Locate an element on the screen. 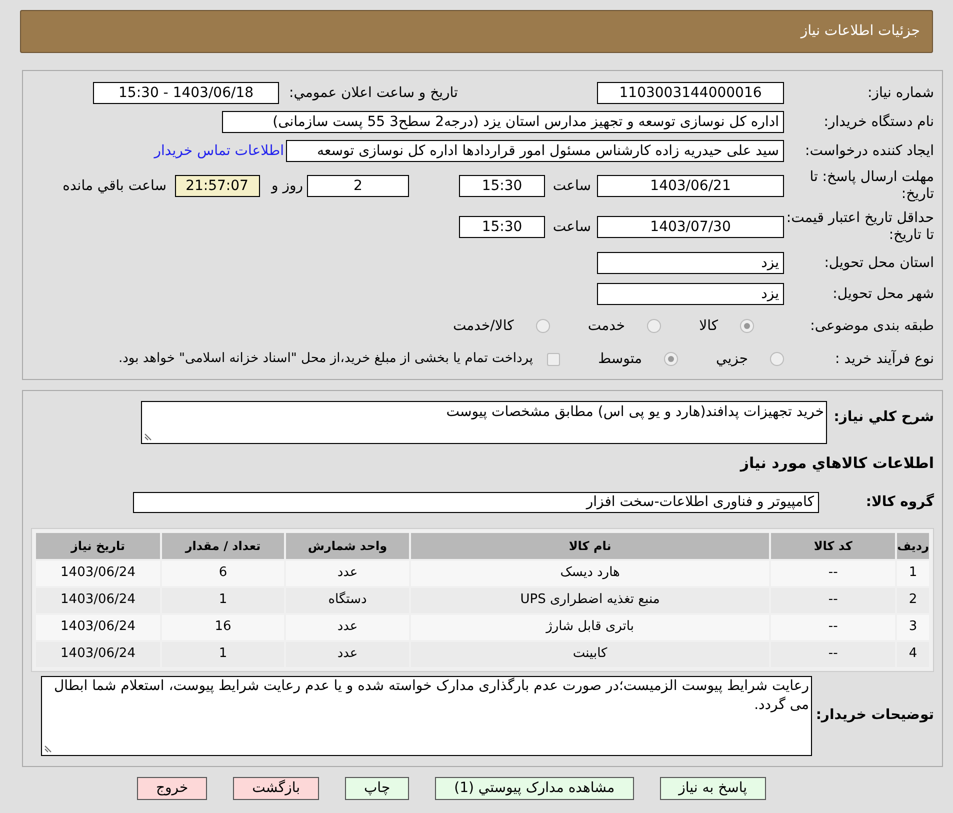 The image size is (953, 813). field-label: نام دستگاه خریدار: is located at coordinates (878, 122).